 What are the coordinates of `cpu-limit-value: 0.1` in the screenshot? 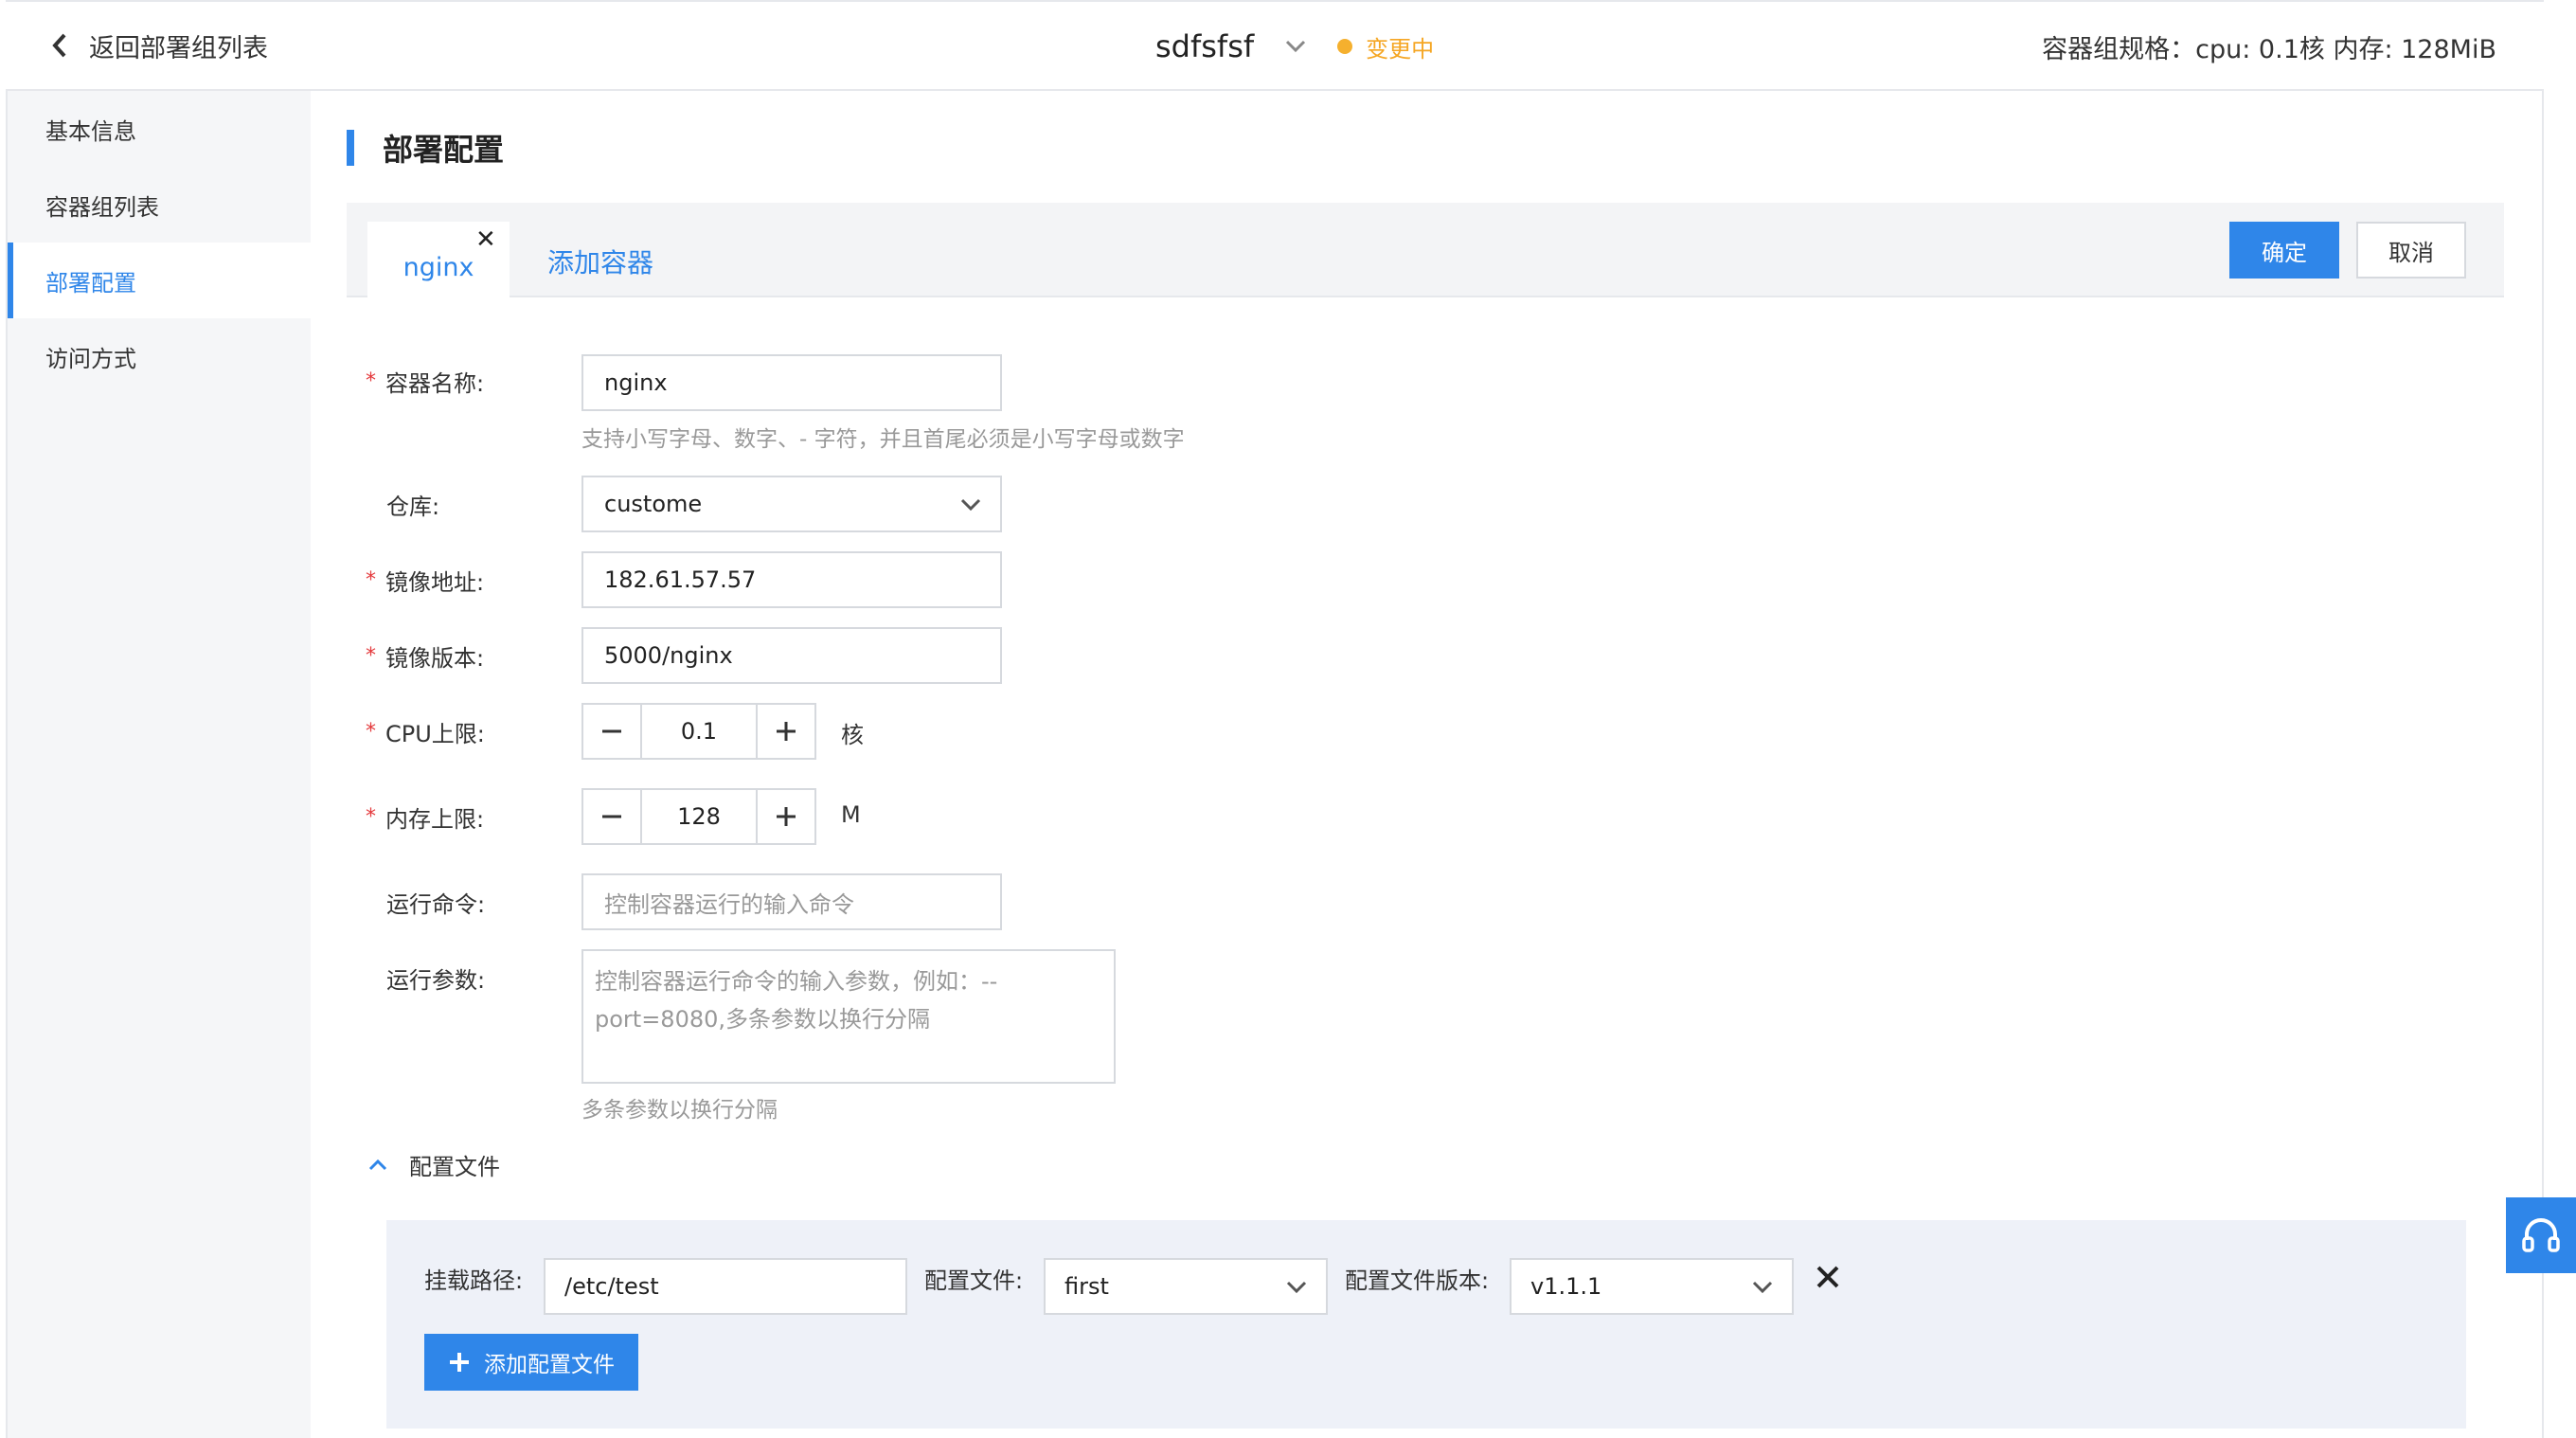 It's located at (699, 732).